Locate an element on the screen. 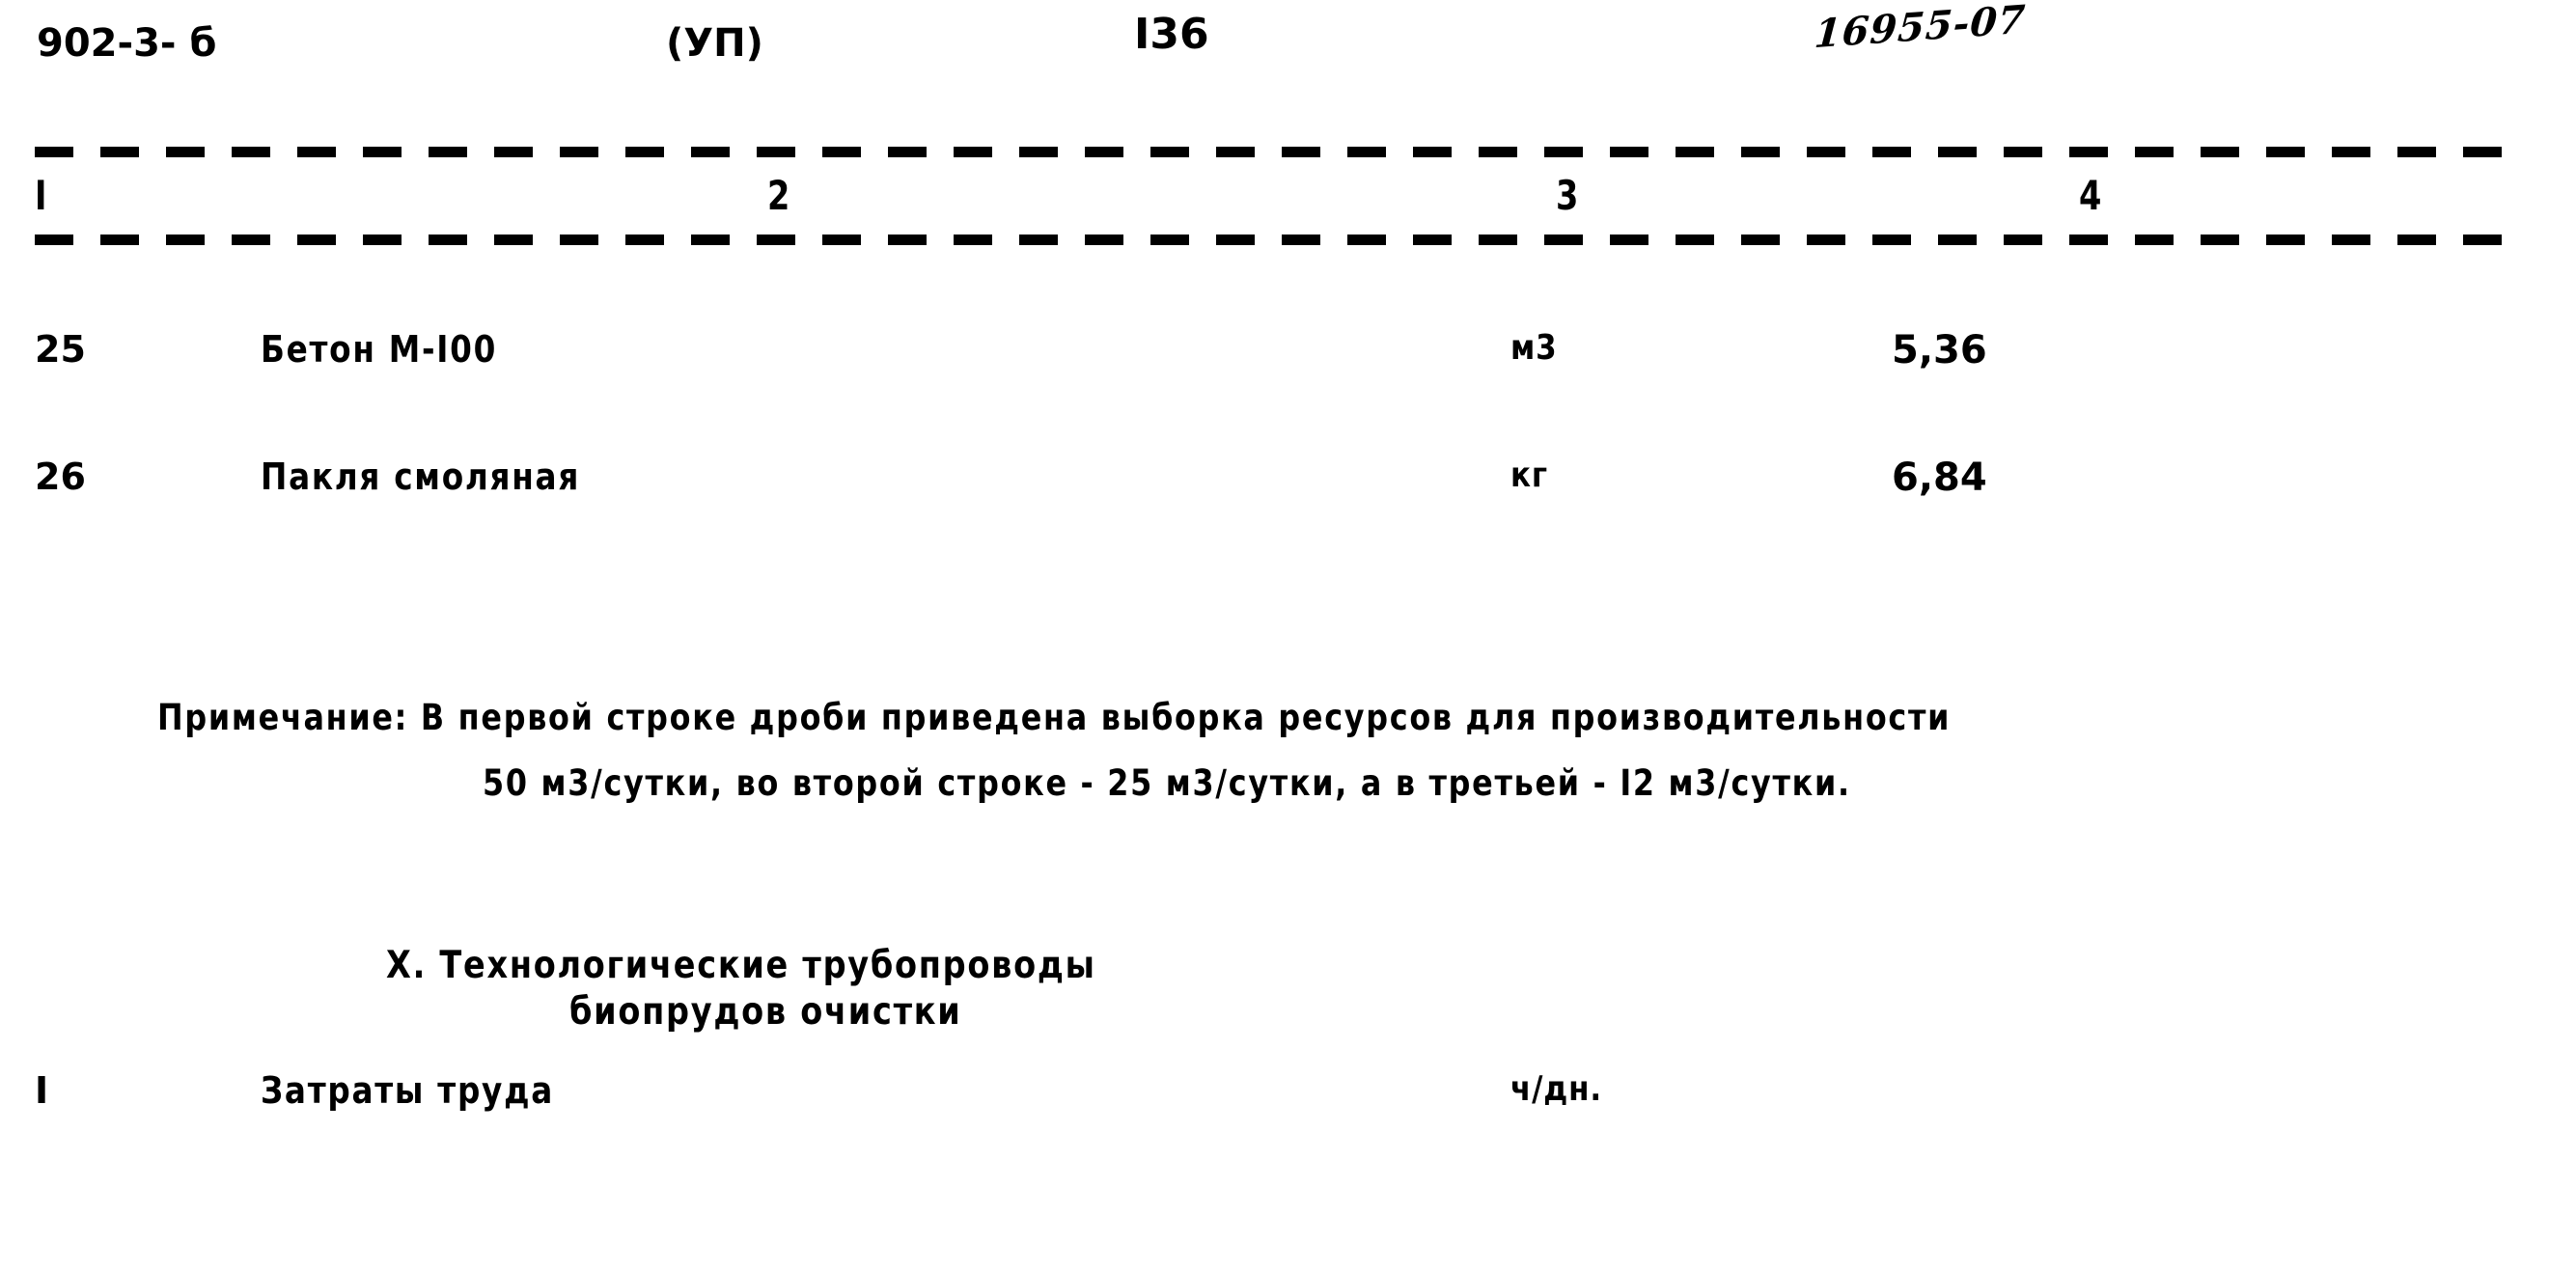 Image resolution: width=2576 pixels, height=1270 pixels. section-heading-line-2: биопрудов очистки is located at coordinates (765, 1012).